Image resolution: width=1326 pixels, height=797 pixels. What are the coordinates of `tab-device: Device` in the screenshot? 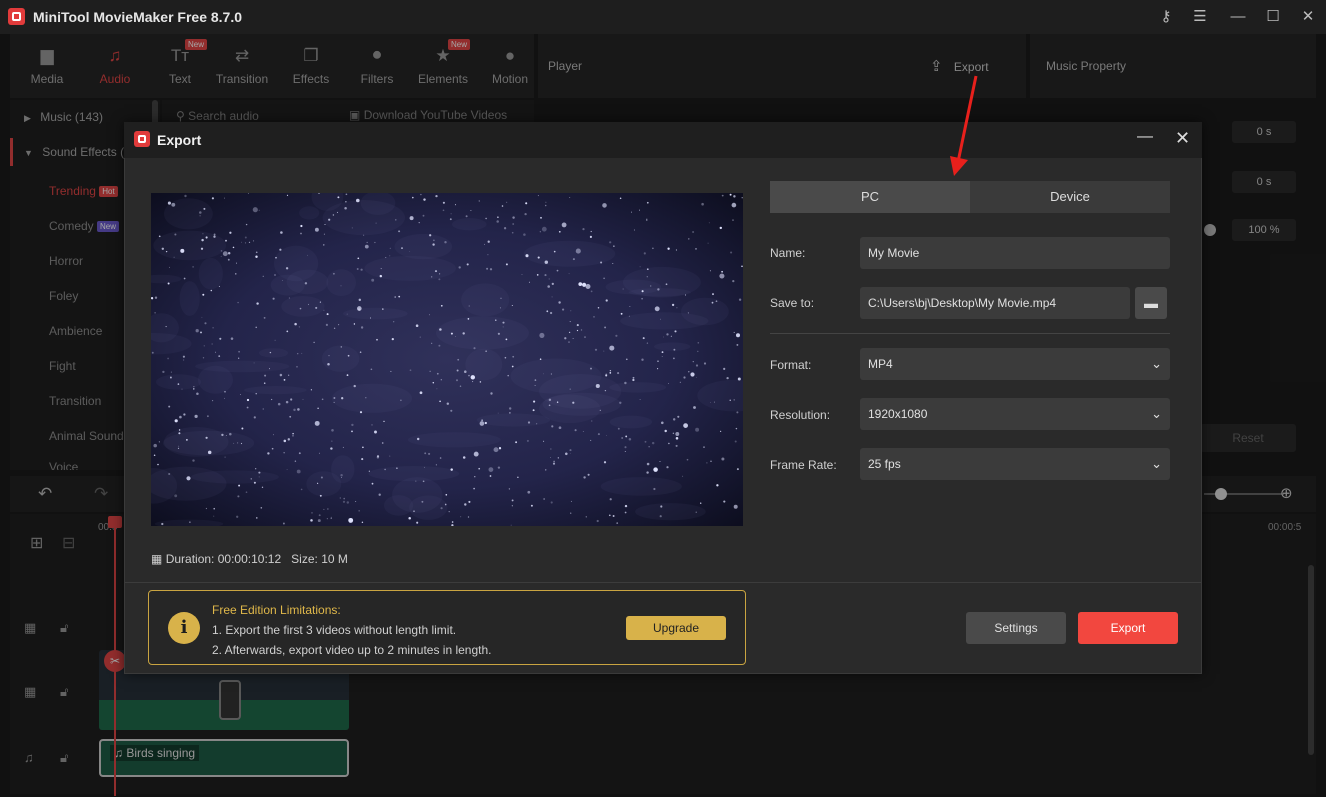 It's located at (1070, 197).